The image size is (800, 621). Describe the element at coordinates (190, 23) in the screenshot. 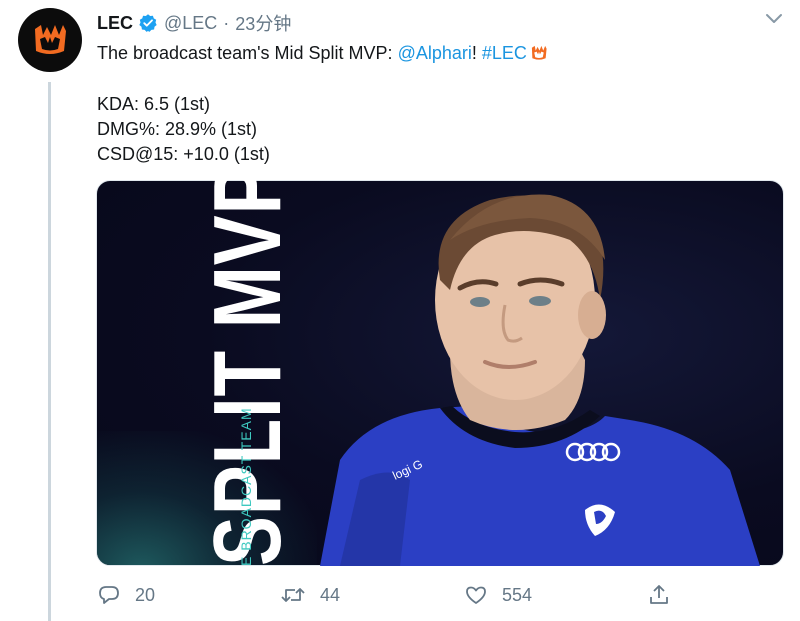

I see `user-handle: @LEC` at that location.